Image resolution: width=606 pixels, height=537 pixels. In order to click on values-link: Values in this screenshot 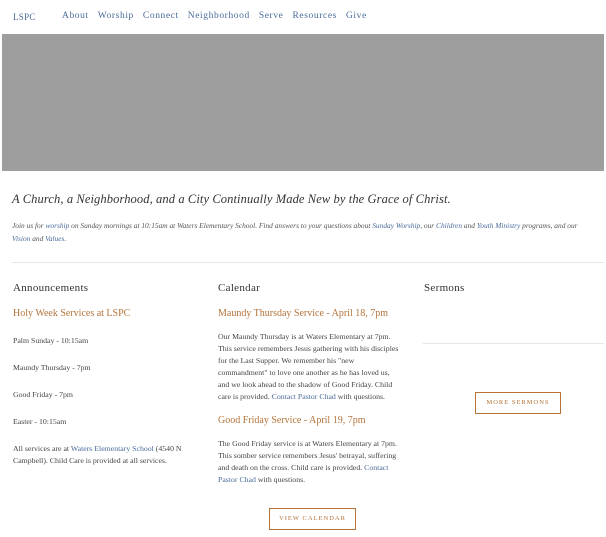, I will do `click(54, 238)`.